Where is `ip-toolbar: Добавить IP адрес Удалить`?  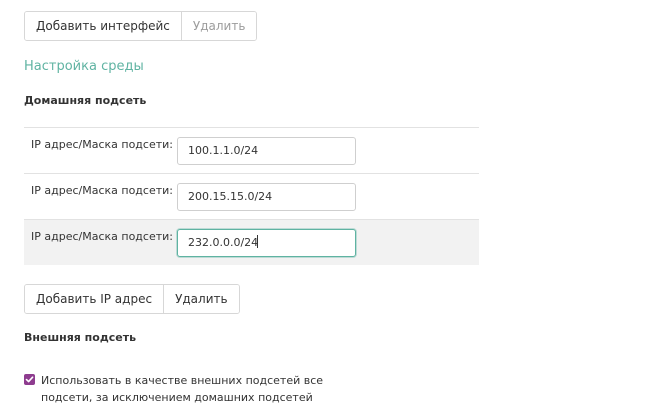 ip-toolbar: Добавить IP адрес Удалить is located at coordinates (132, 299).